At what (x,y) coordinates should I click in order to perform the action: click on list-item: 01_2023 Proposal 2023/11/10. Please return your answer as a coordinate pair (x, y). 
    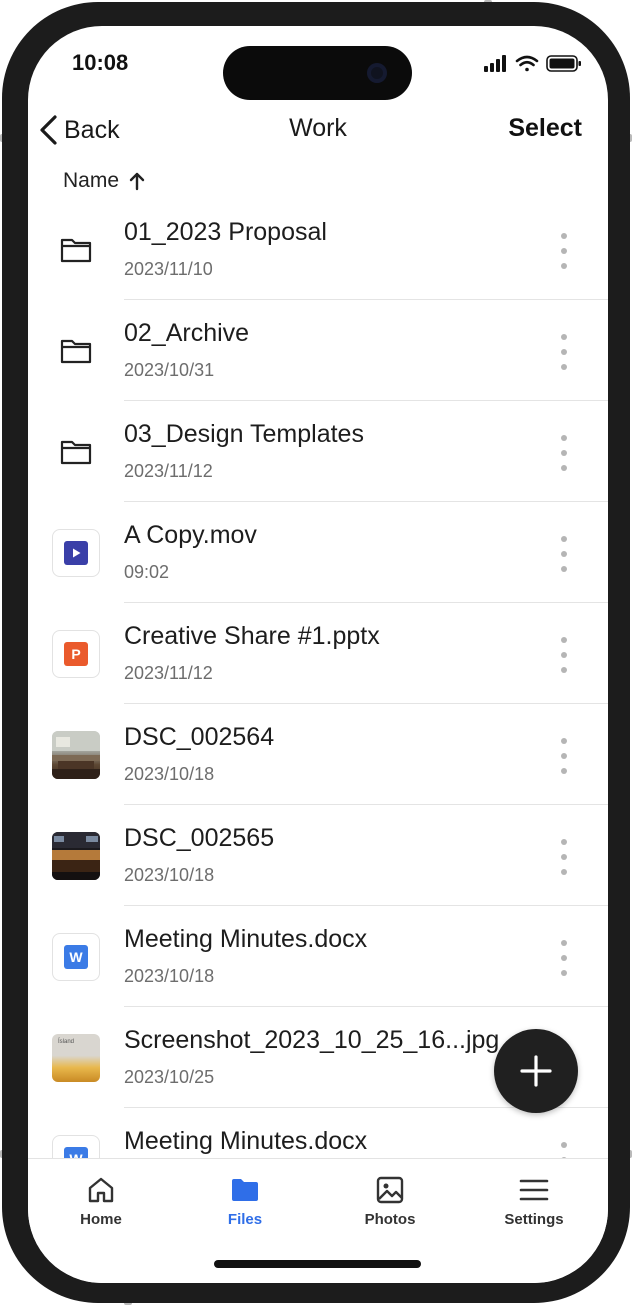
    Looking at the image, I should click on (318, 249).